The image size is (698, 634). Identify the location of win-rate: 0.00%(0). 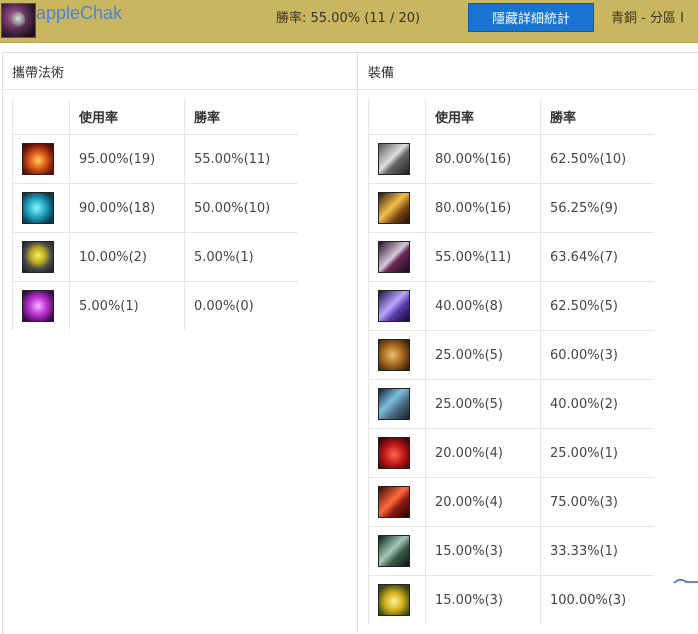
(241, 305).